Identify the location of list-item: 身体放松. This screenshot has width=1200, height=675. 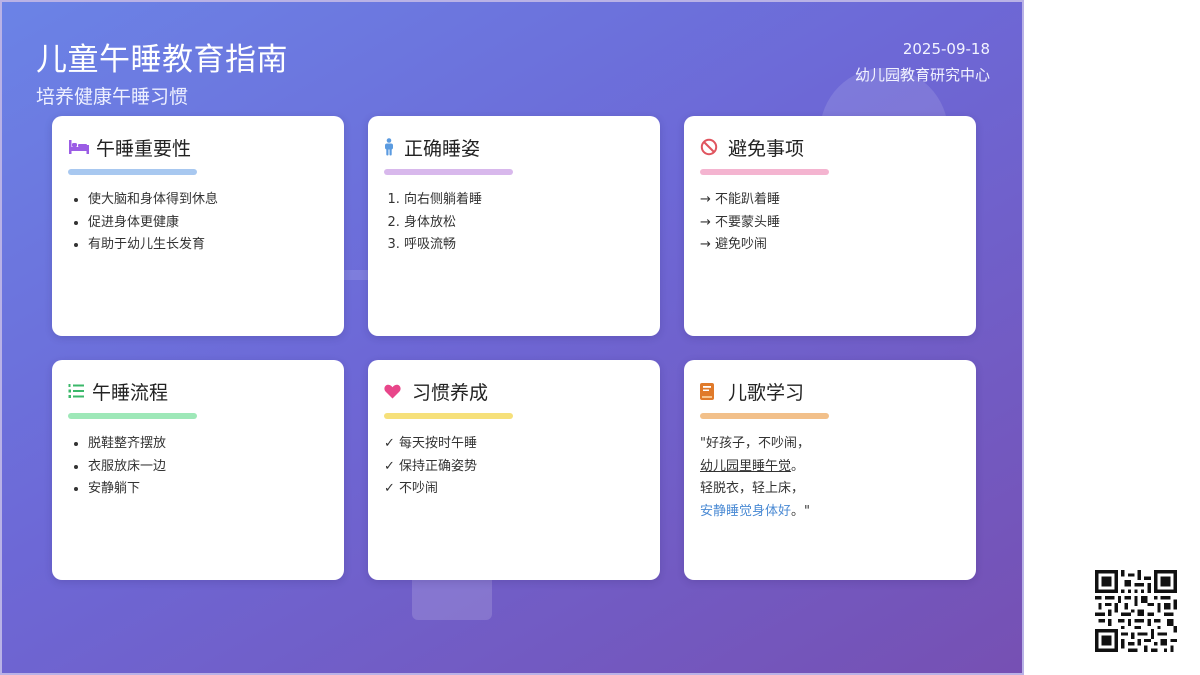
(524, 223).